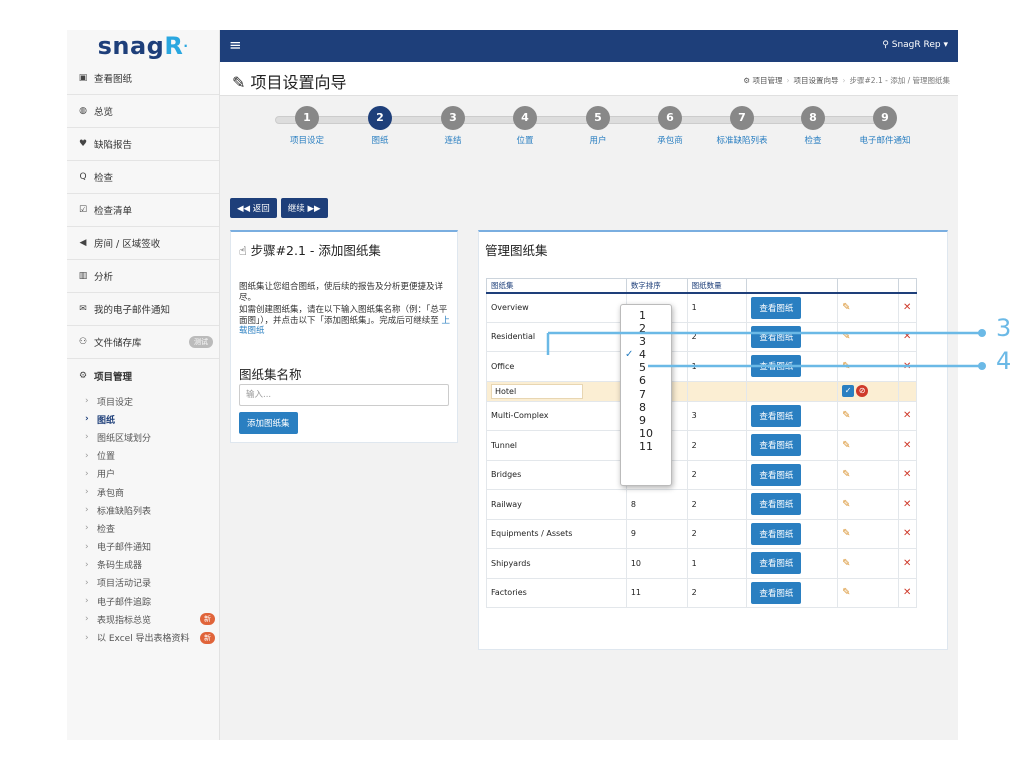 The width and height of the screenshot is (1024, 768). I want to click on dropdown-option: 8, so click(646, 407).